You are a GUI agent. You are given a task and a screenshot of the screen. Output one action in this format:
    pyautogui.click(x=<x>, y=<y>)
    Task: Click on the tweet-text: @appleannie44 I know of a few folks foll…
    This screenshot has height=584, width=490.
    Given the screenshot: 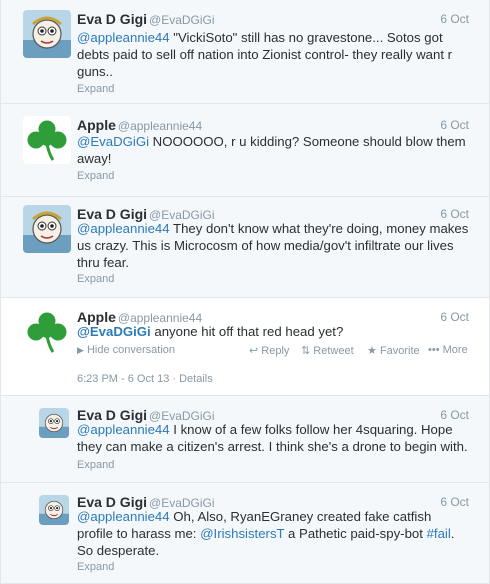 What is the action you would take?
    pyautogui.click(x=273, y=439)
    